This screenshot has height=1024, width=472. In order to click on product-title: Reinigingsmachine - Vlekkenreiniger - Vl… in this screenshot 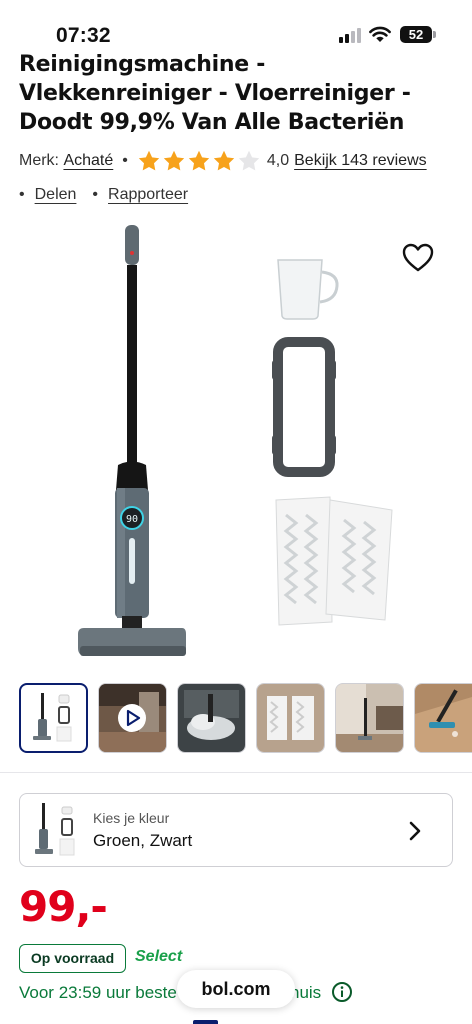, I will do `click(215, 93)`.